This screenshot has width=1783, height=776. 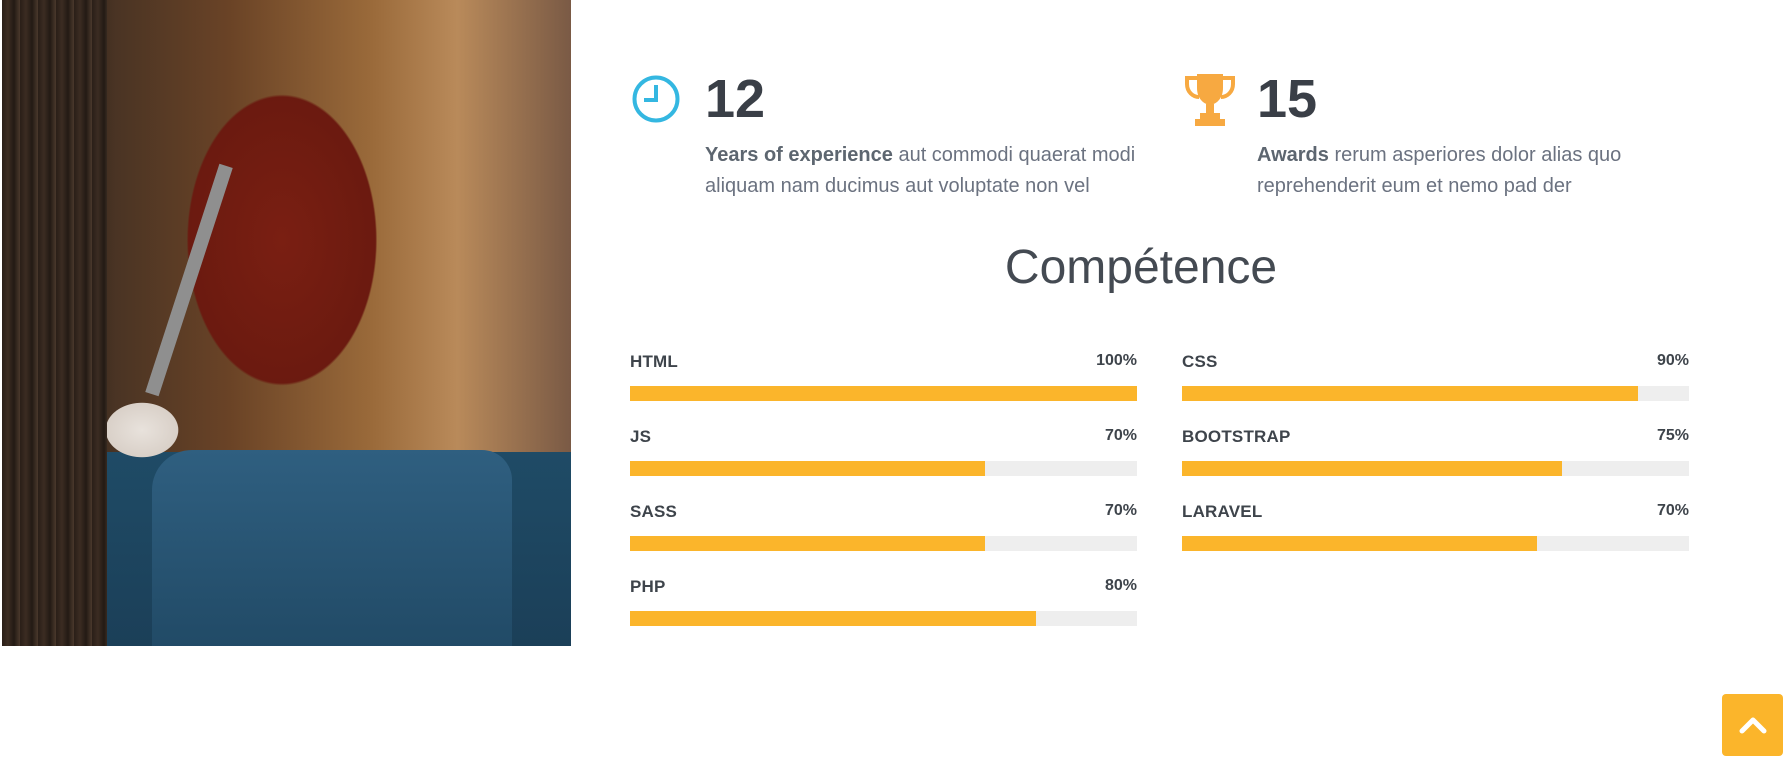 I want to click on skill-value: 100%, so click(x=1116, y=360).